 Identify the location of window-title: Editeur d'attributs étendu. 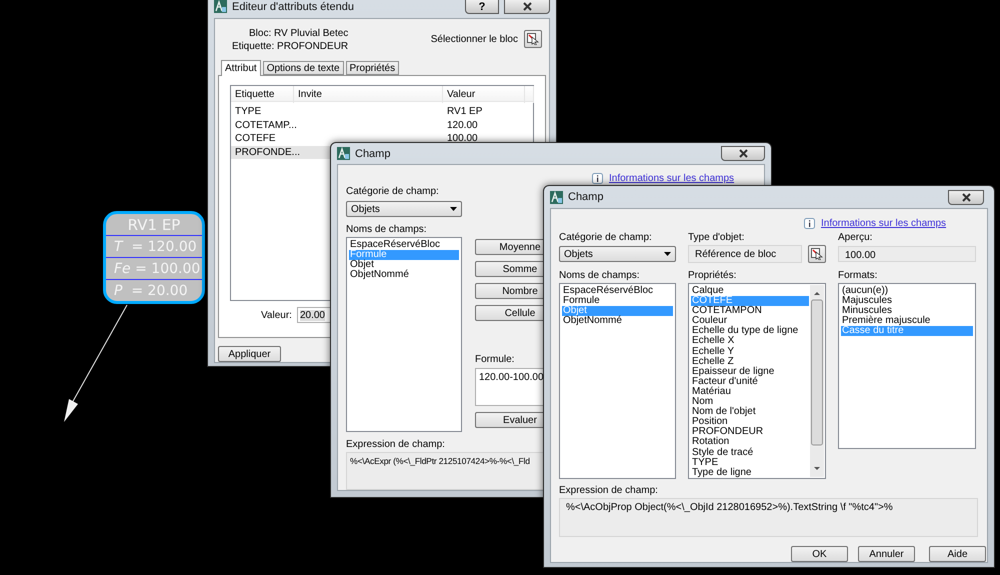
(293, 6).